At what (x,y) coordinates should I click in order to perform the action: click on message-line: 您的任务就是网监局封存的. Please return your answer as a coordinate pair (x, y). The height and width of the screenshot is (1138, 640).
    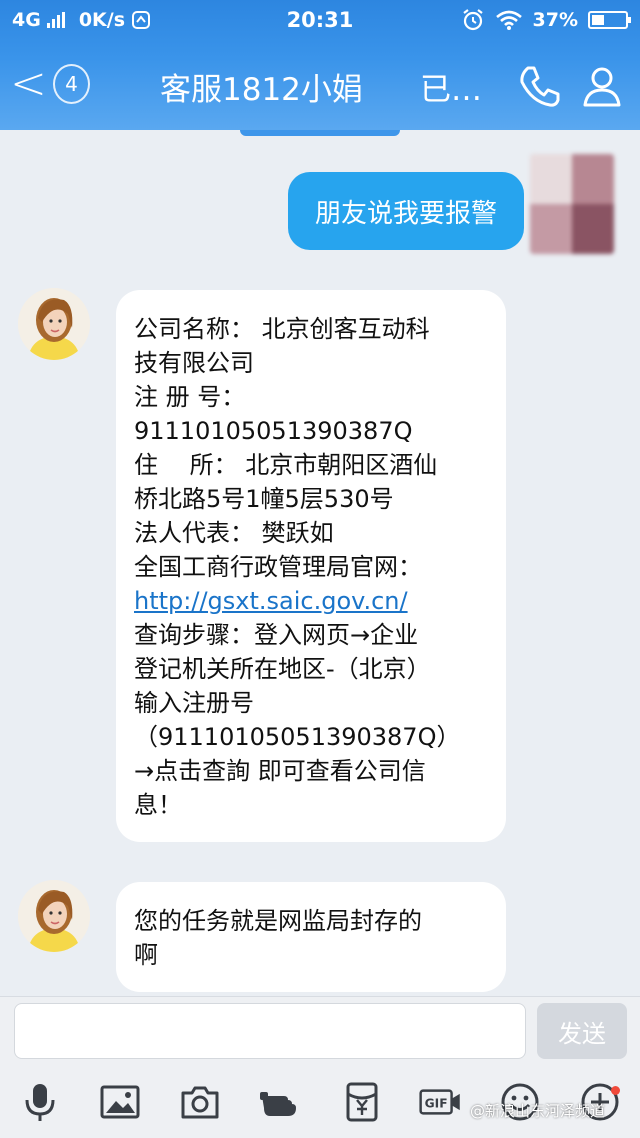
    Looking at the image, I should click on (278, 921).